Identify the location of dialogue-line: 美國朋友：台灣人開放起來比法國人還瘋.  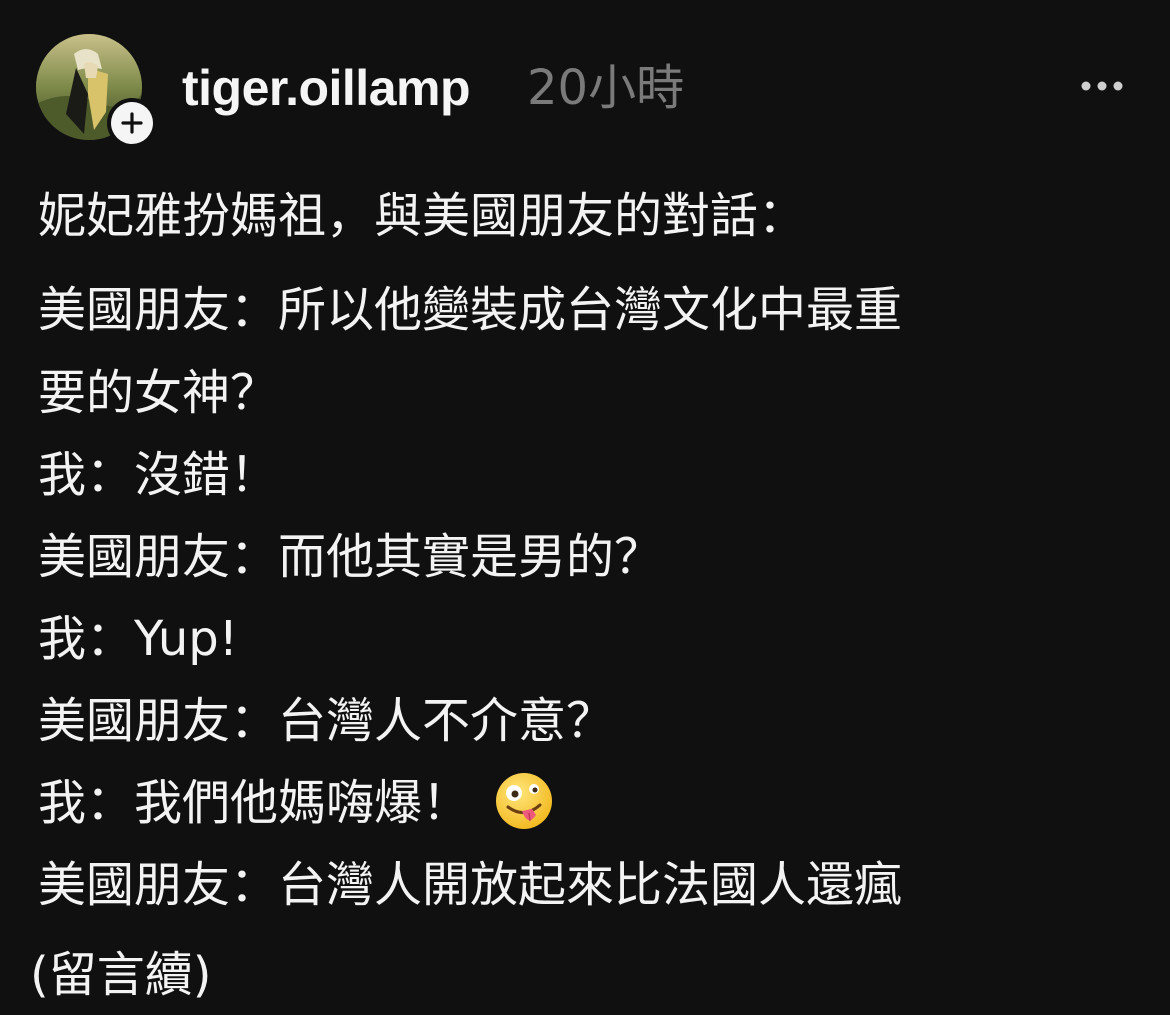
(470, 885).